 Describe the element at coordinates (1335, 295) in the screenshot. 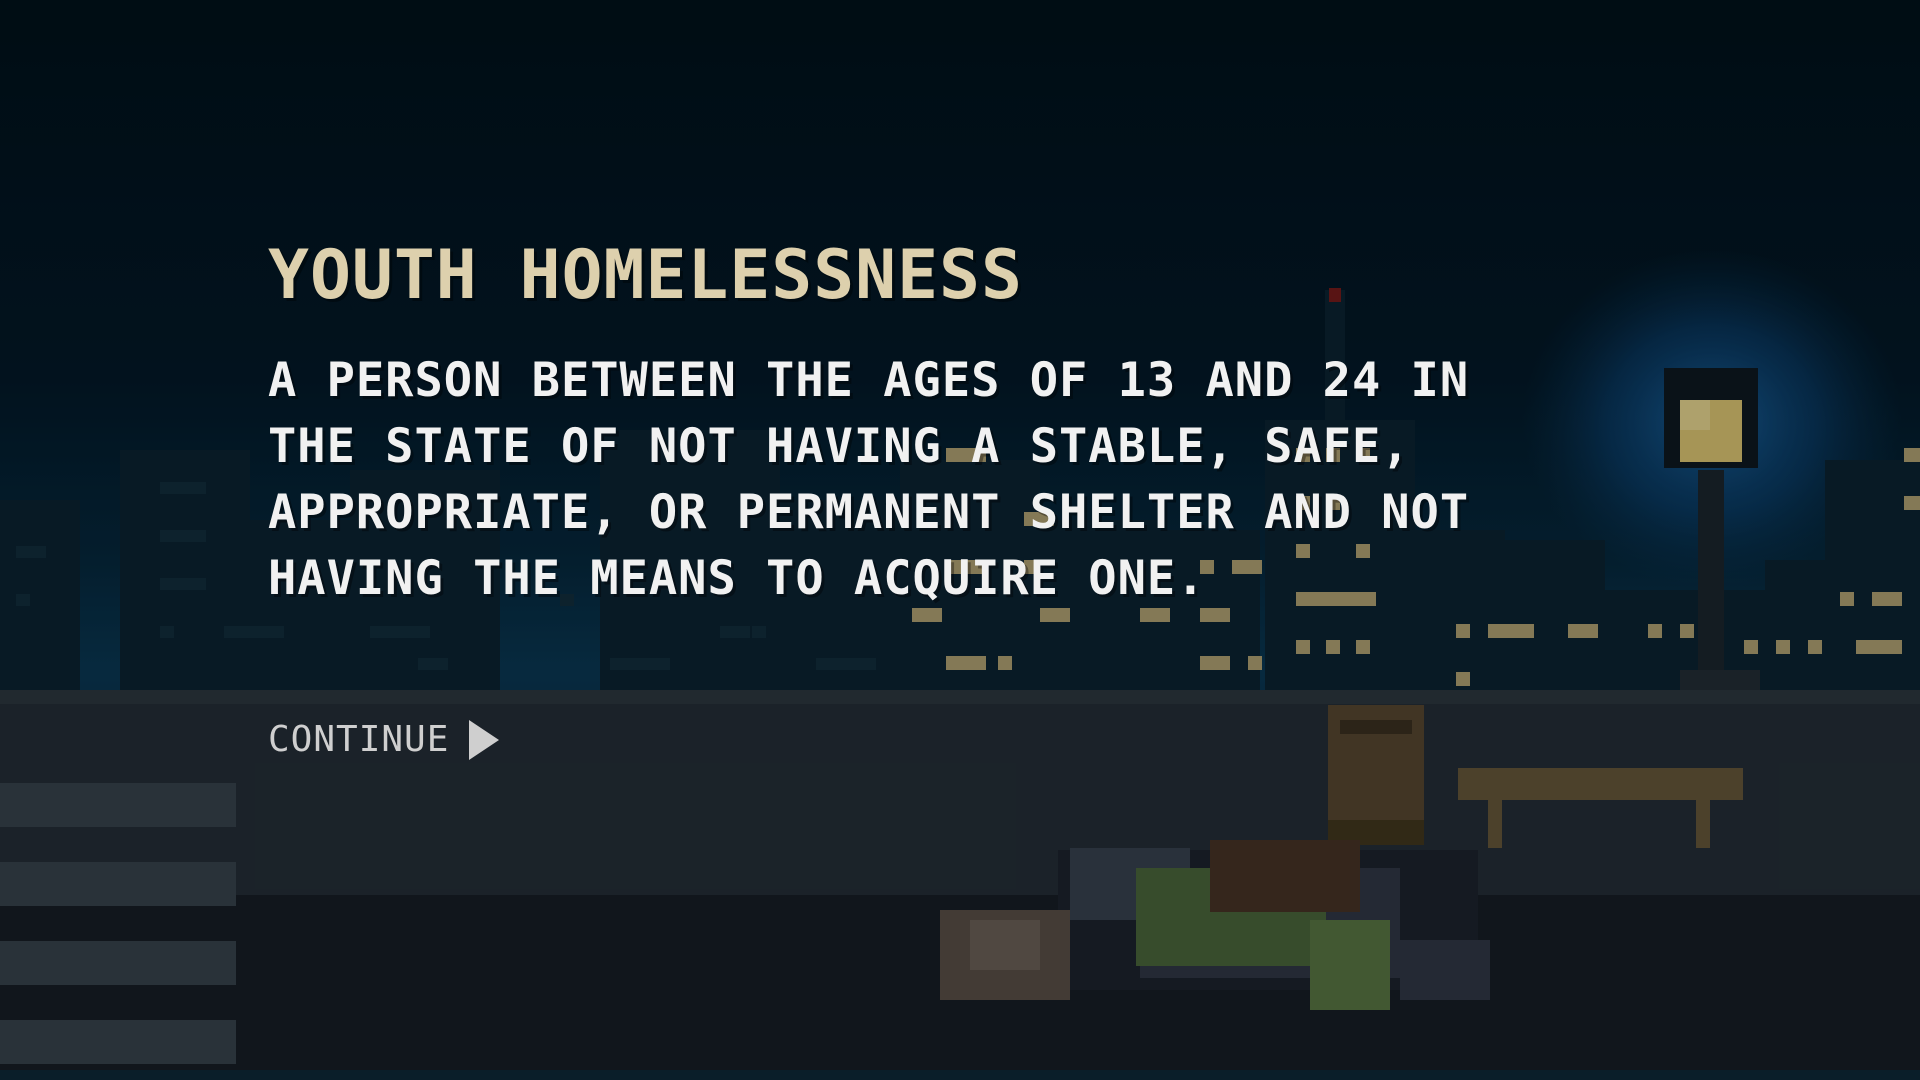

I see `antenna-light` at that location.